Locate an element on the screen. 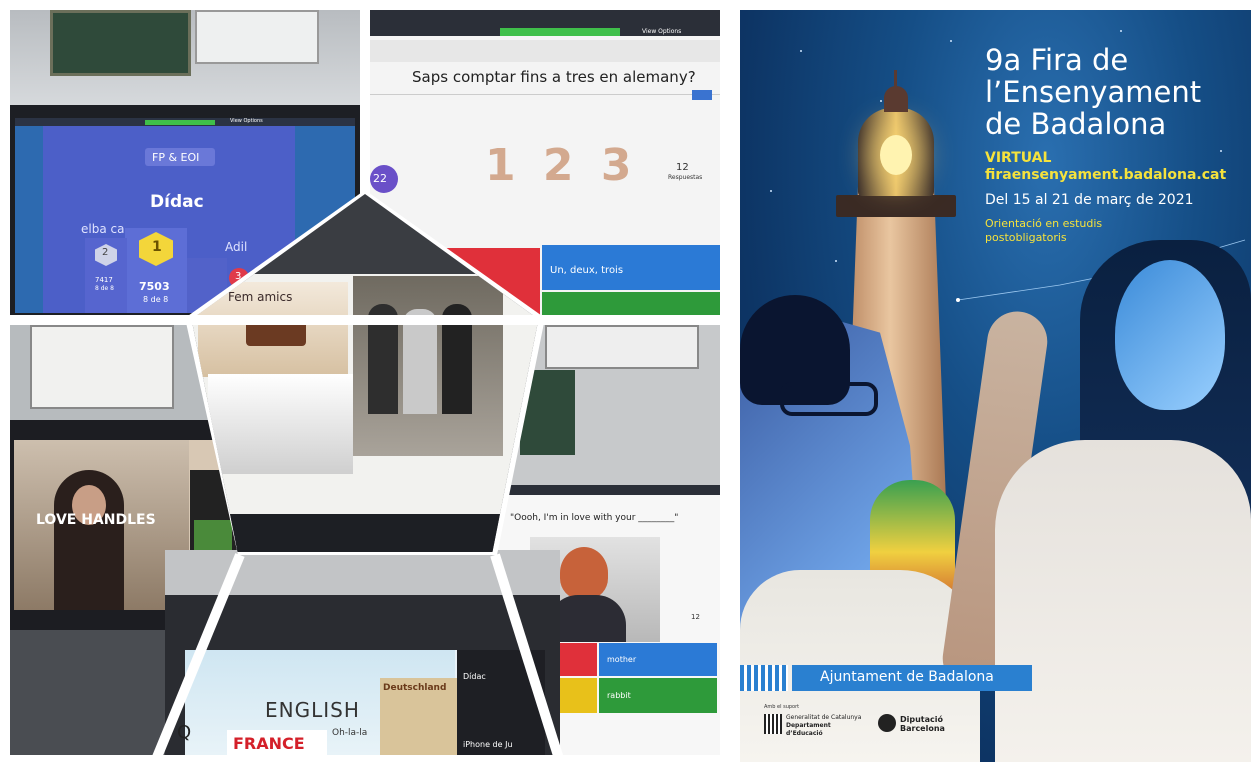 Image resolution: width=1251 pixels, height=762 pixels. poster-virtual: VIRTUAL is located at coordinates (1018, 158).